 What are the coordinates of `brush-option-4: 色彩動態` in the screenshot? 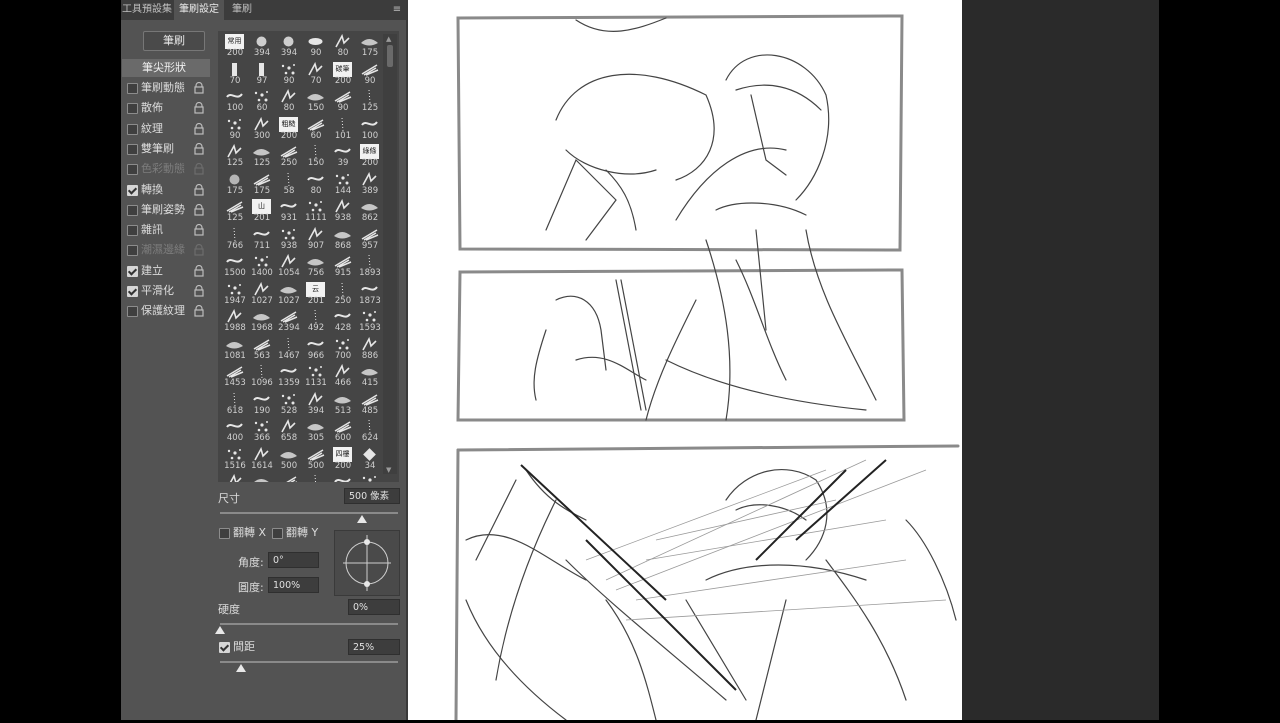 It's located at (166, 169).